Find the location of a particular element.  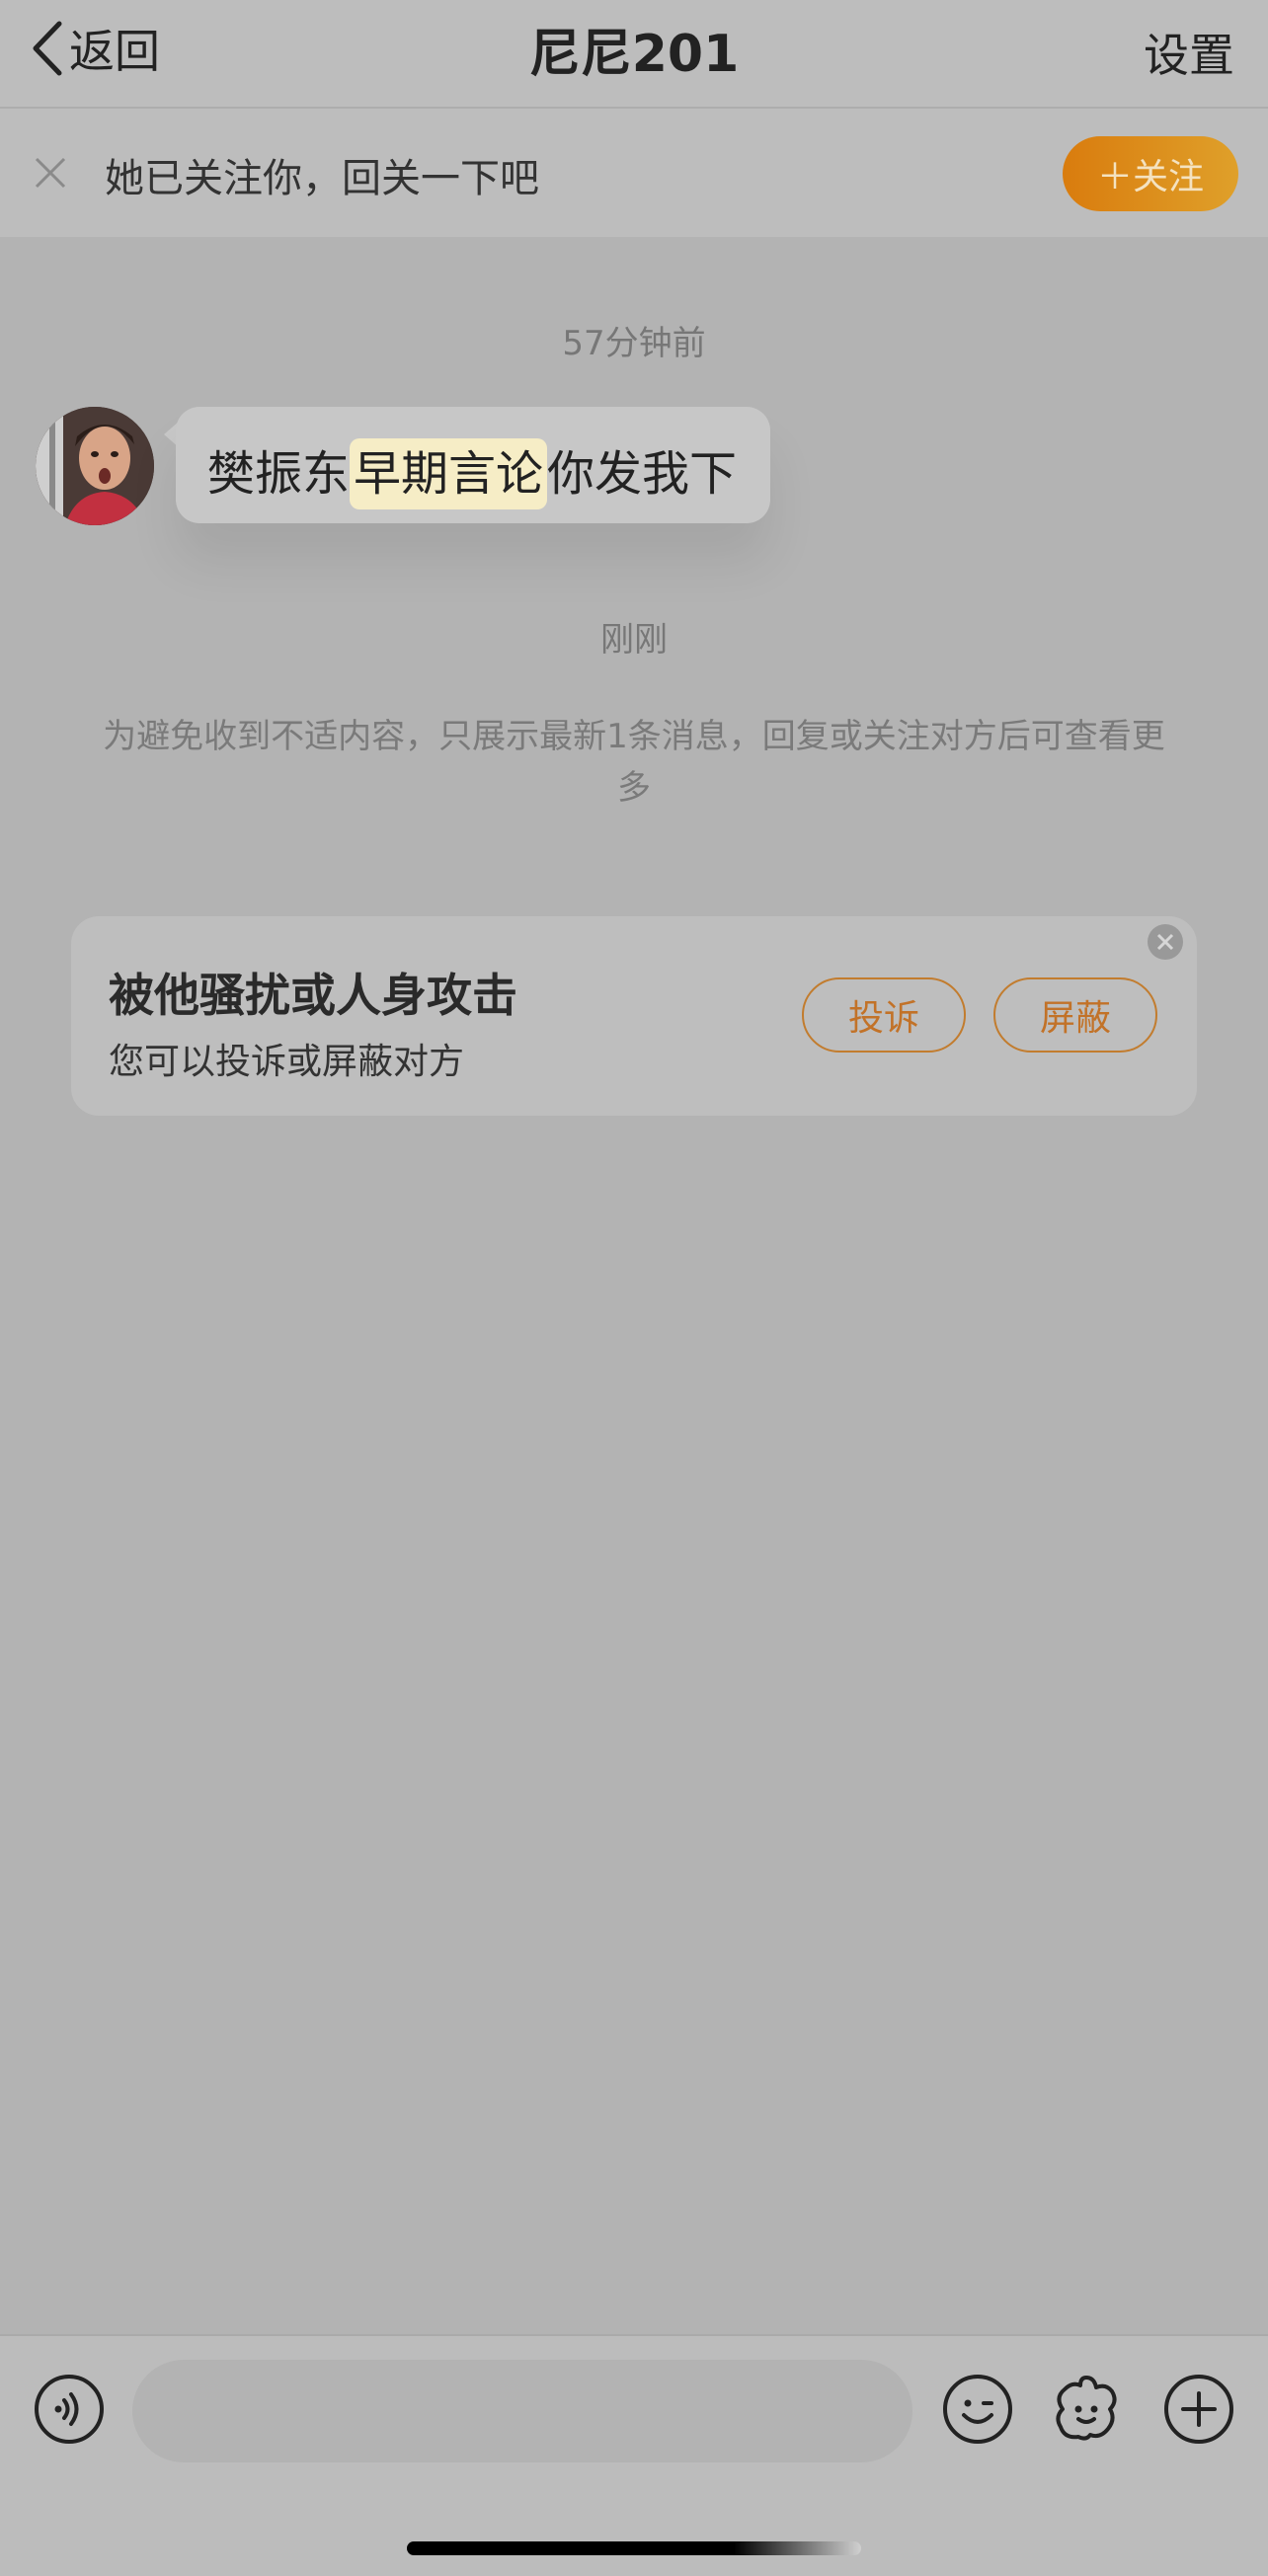

input-bar is located at coordinates (634, 2455).